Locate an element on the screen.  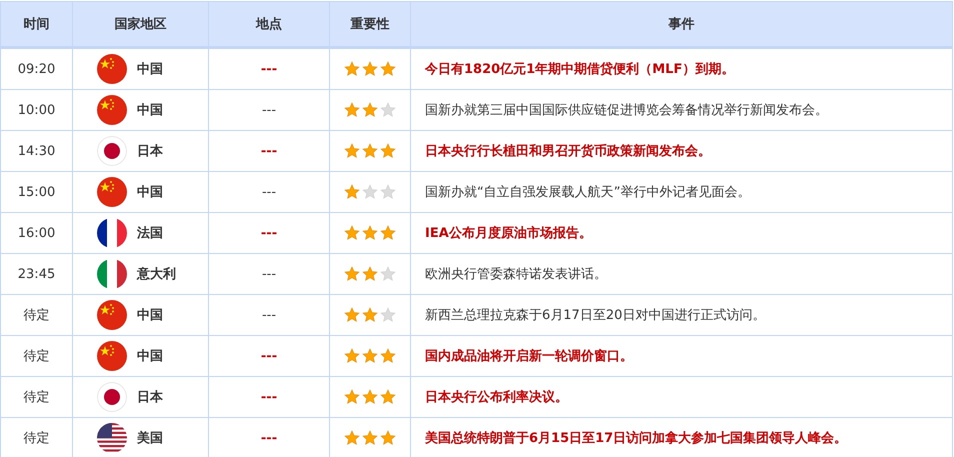
column-header: 国家地区 is located at coordinates (140, 25).